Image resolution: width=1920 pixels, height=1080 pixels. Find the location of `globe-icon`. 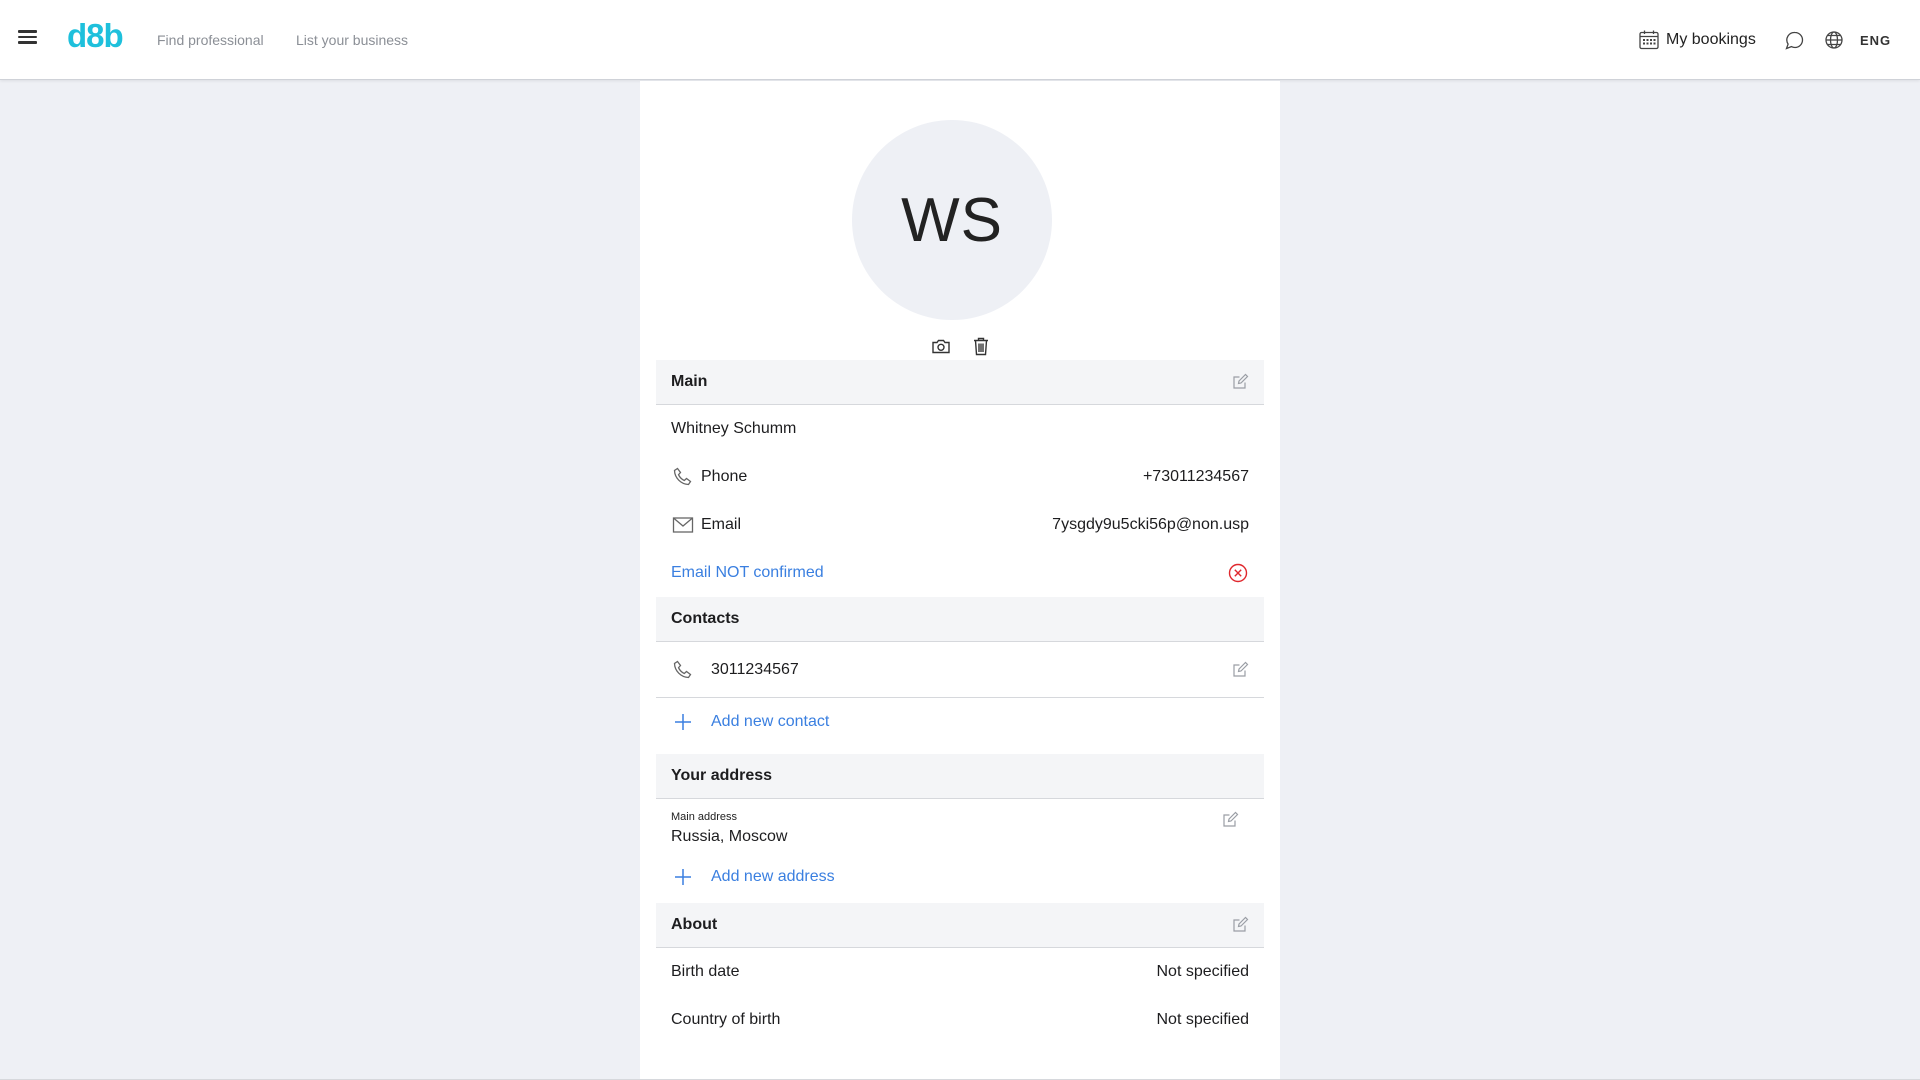

globe-icon is located at coordinates (1834, 40).